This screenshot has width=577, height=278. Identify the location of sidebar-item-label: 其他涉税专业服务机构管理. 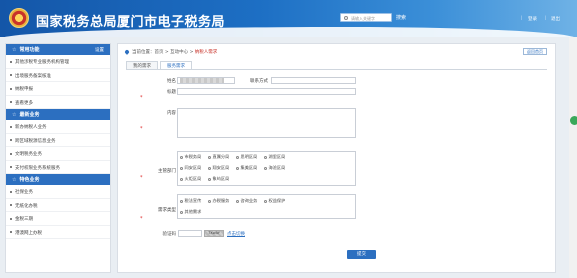
(42, 62).